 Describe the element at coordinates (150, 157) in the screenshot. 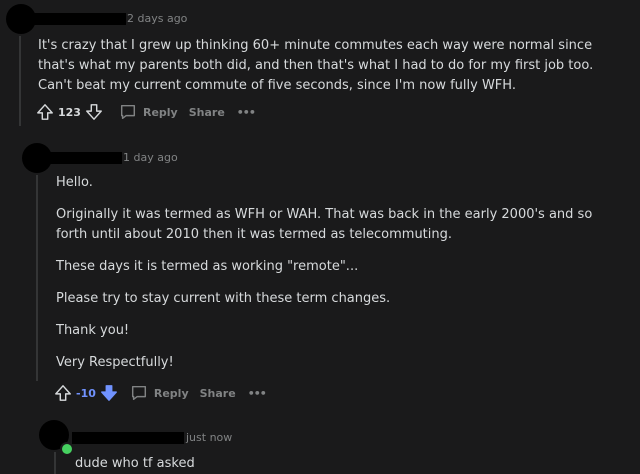

I see `comment-age: 1 day ago` at that location.